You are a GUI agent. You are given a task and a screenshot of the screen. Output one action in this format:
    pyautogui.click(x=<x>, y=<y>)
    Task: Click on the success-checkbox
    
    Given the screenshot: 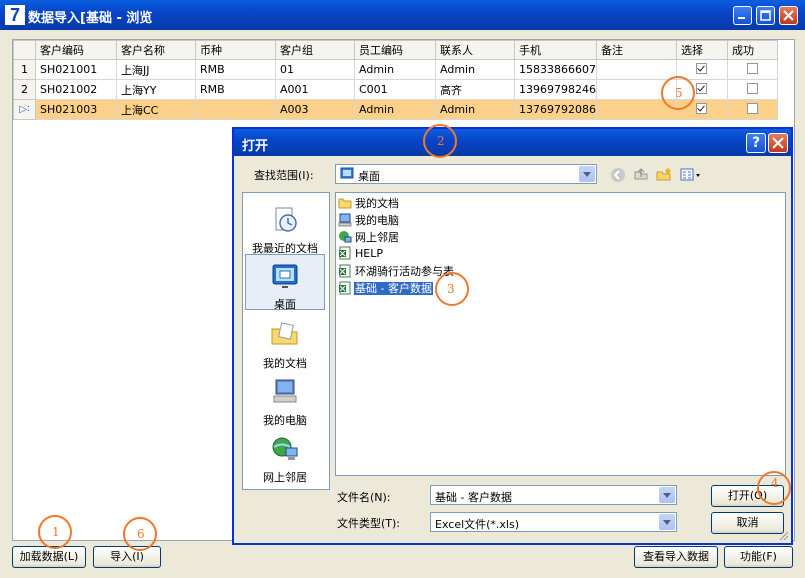 What is the action you would take?
    pyautogui.click(x=752, y=88)
    